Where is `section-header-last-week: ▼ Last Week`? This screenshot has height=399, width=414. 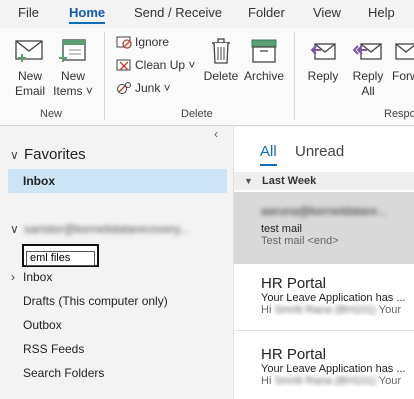
section-header-last-week: ▼ Last Week is located at coordinates (324, 181).